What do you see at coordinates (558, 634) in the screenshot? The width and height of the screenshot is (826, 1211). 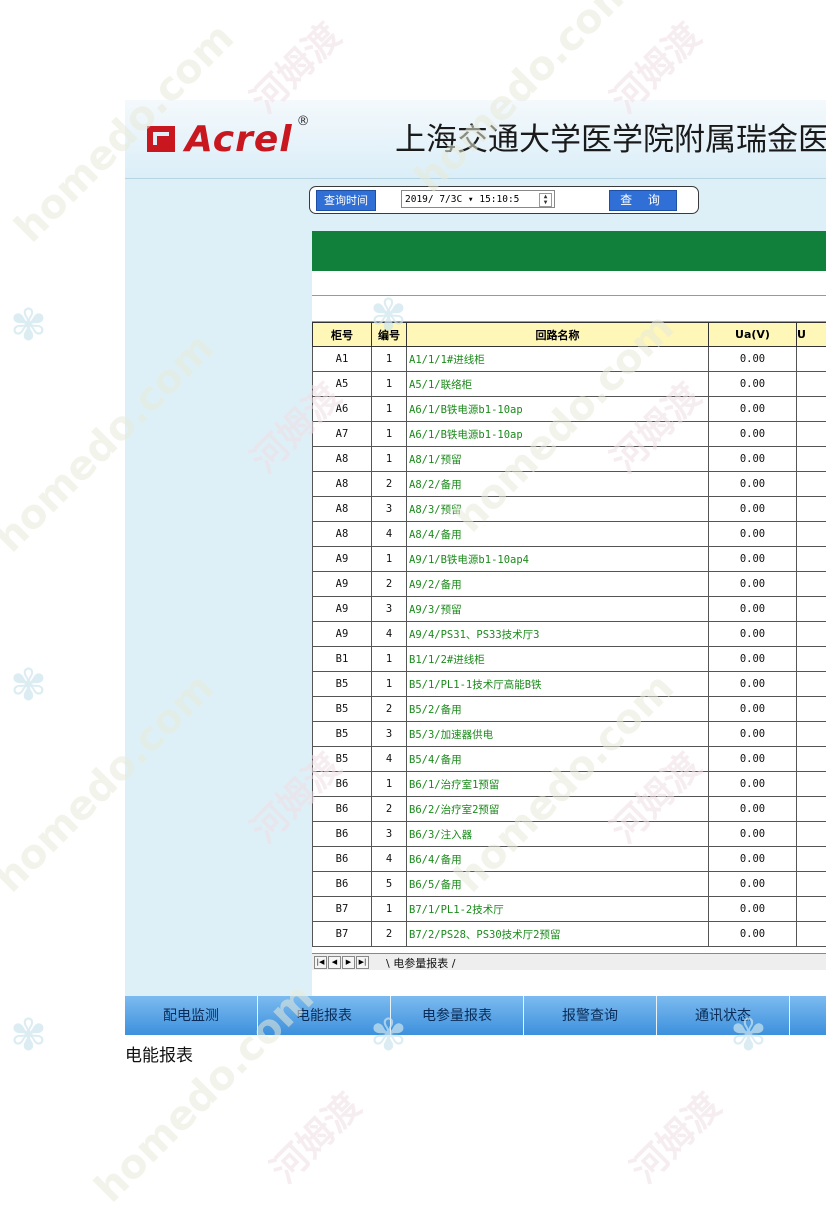 I see `circuit-name-cell: A9/4/PS31、PS33技术厅3` at bounding box center [558, 634].